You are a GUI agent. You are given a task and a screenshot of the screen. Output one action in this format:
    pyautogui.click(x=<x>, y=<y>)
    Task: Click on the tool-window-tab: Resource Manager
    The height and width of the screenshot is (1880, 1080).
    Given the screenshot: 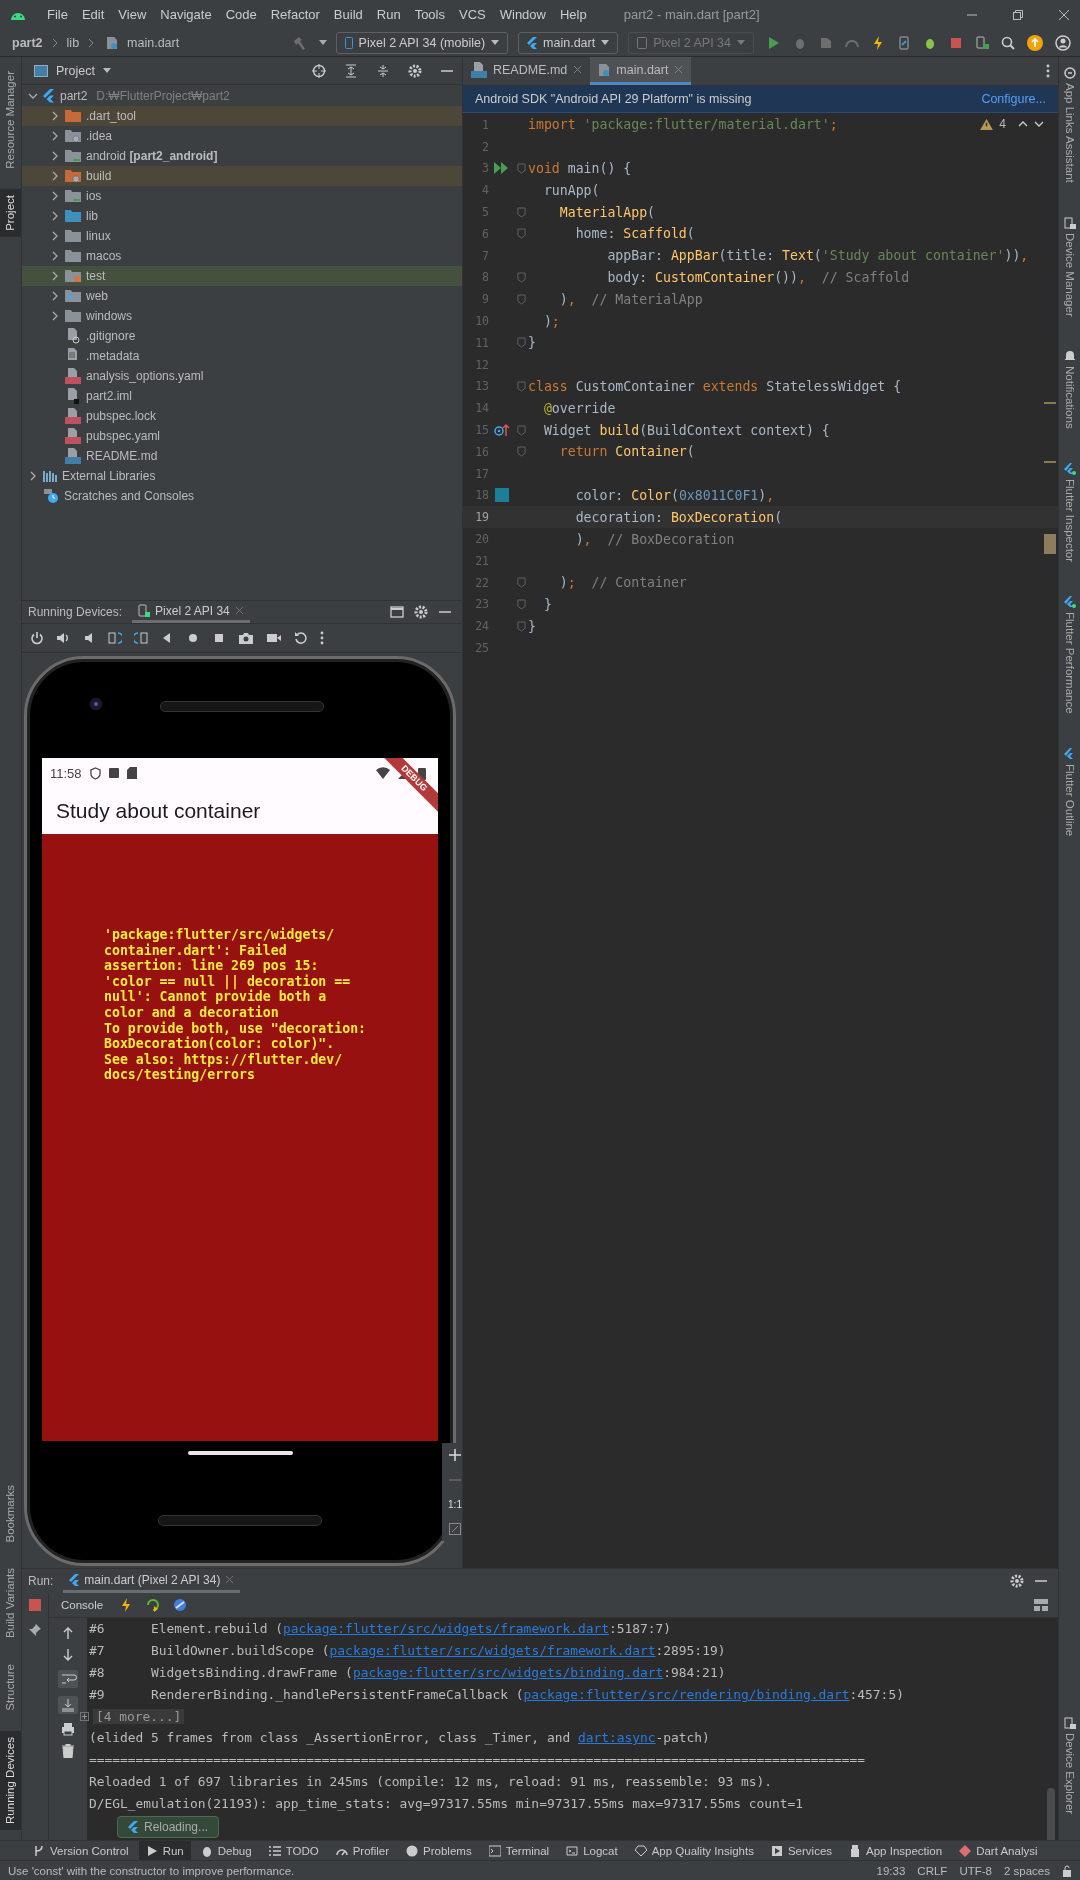 What is the action you would take?
    pyautogui.click(x=10, y=120)
    